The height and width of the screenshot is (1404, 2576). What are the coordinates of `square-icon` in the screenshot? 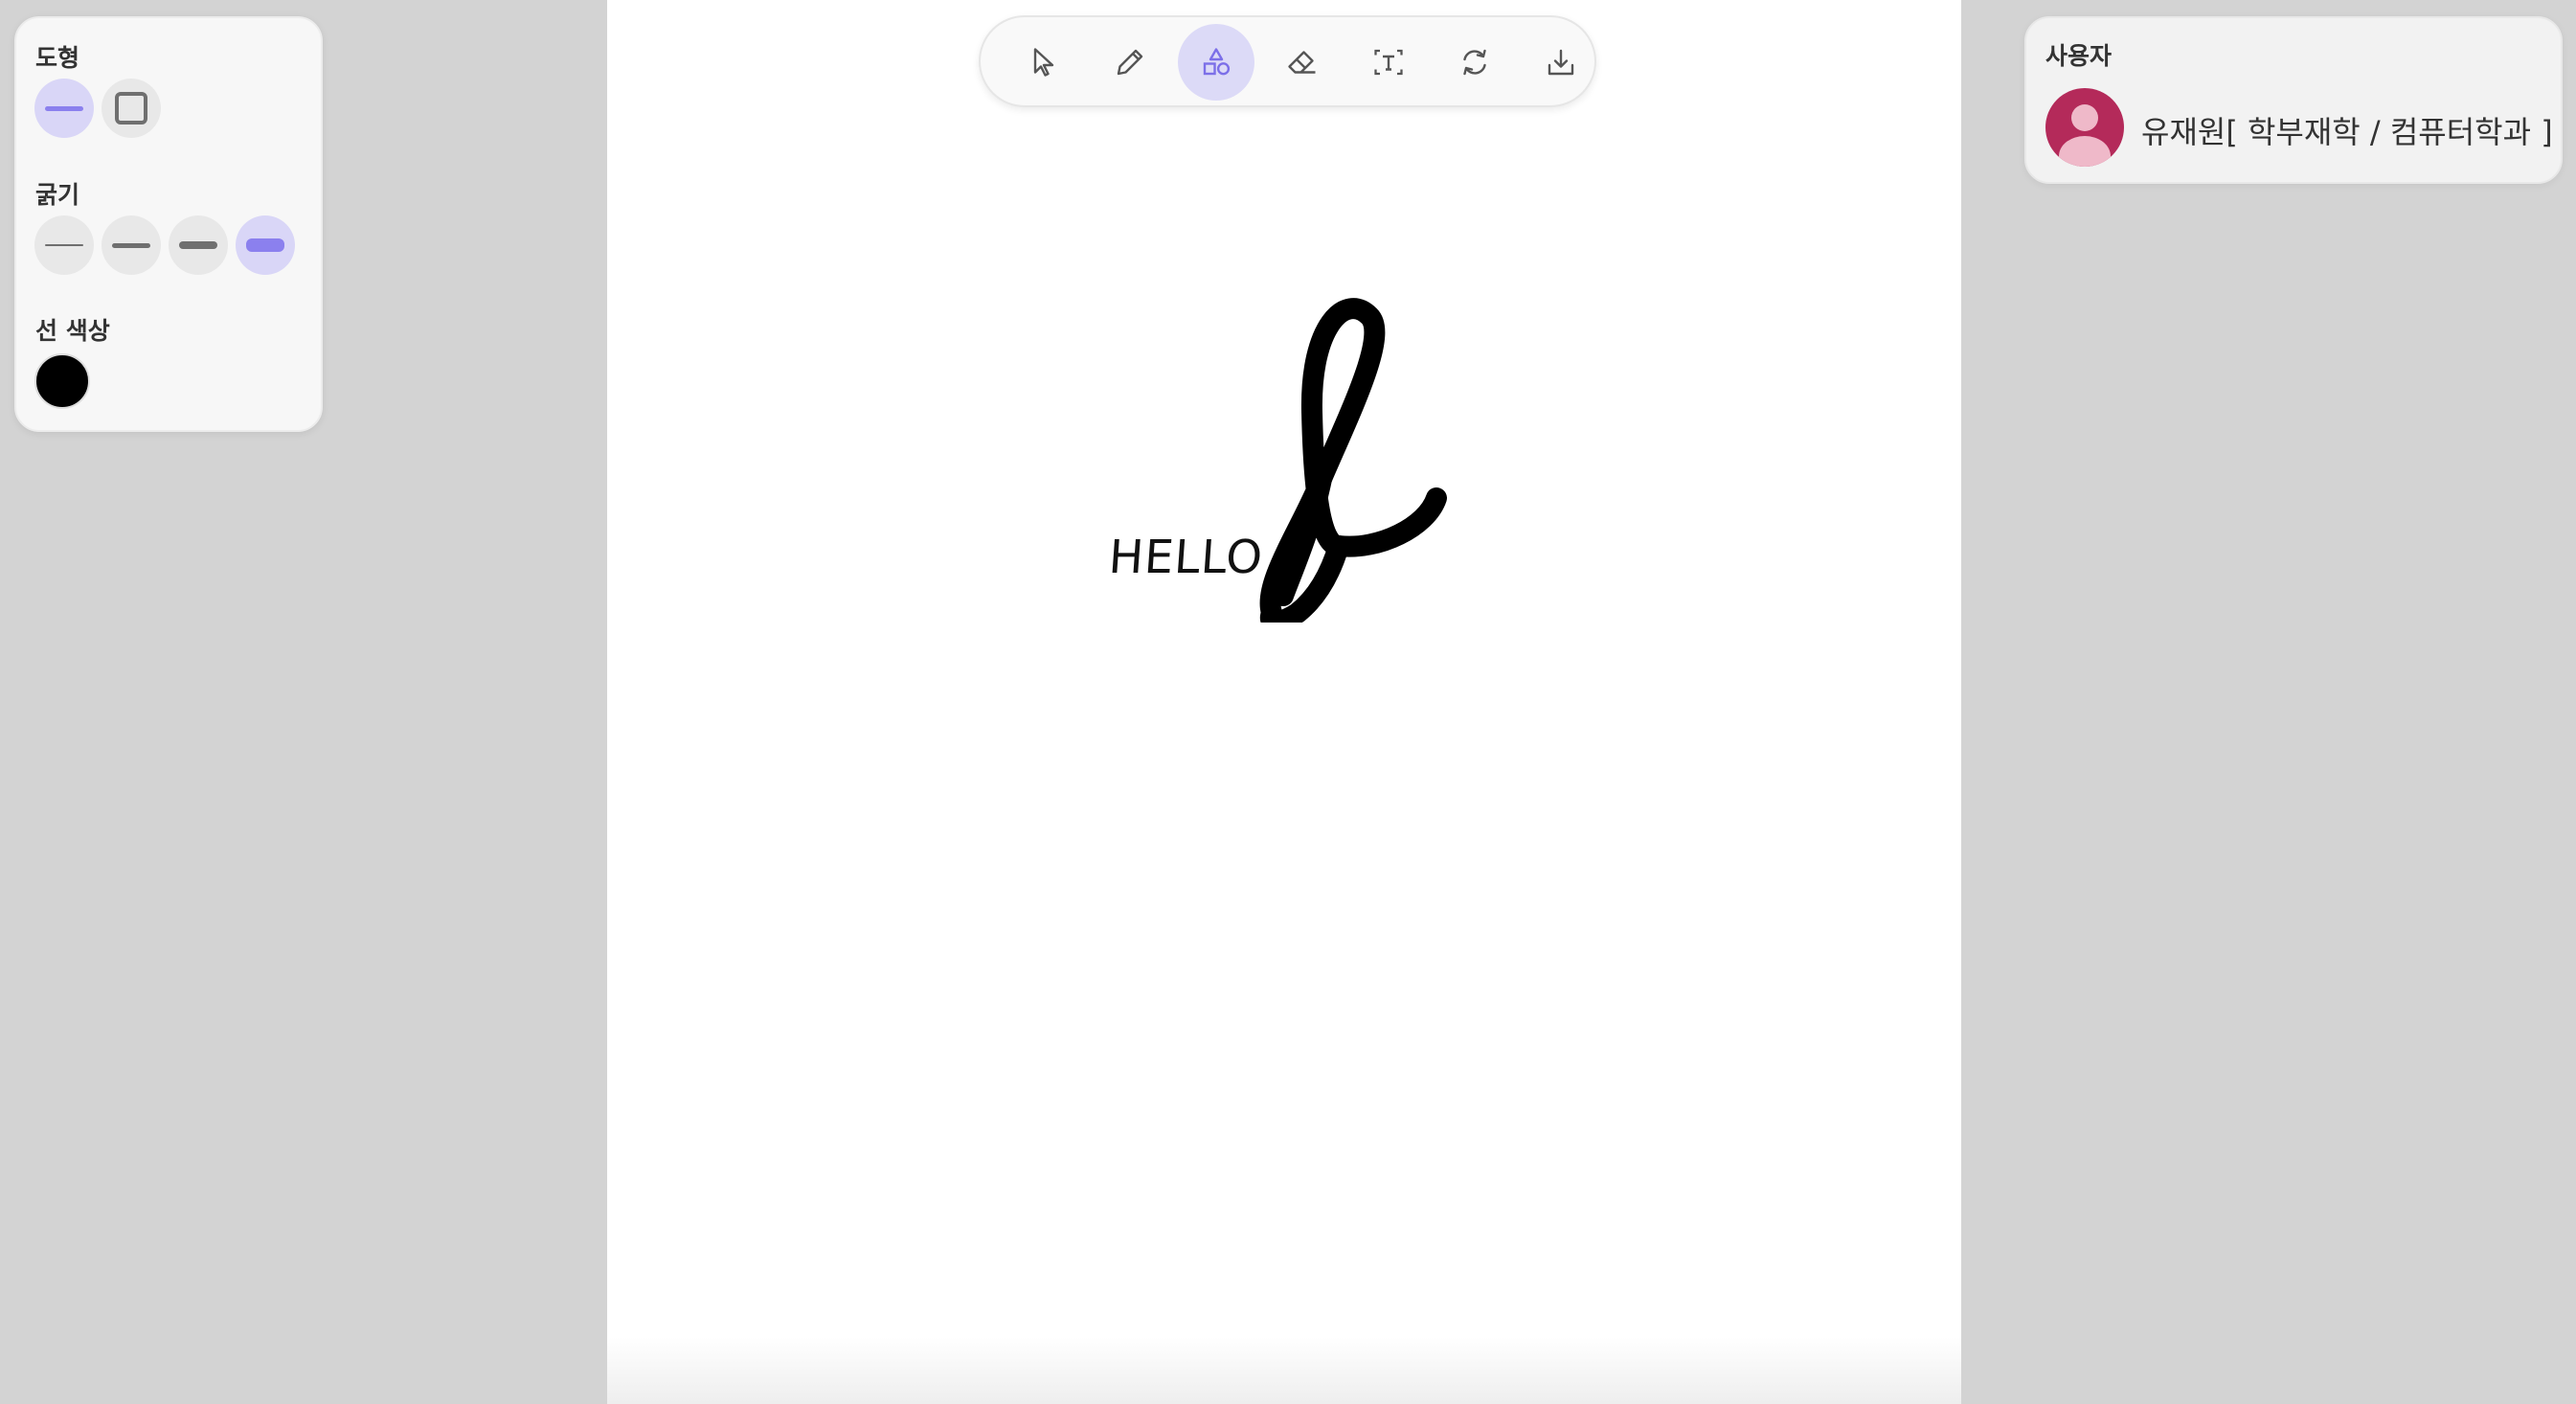 It's located at (131, 108).